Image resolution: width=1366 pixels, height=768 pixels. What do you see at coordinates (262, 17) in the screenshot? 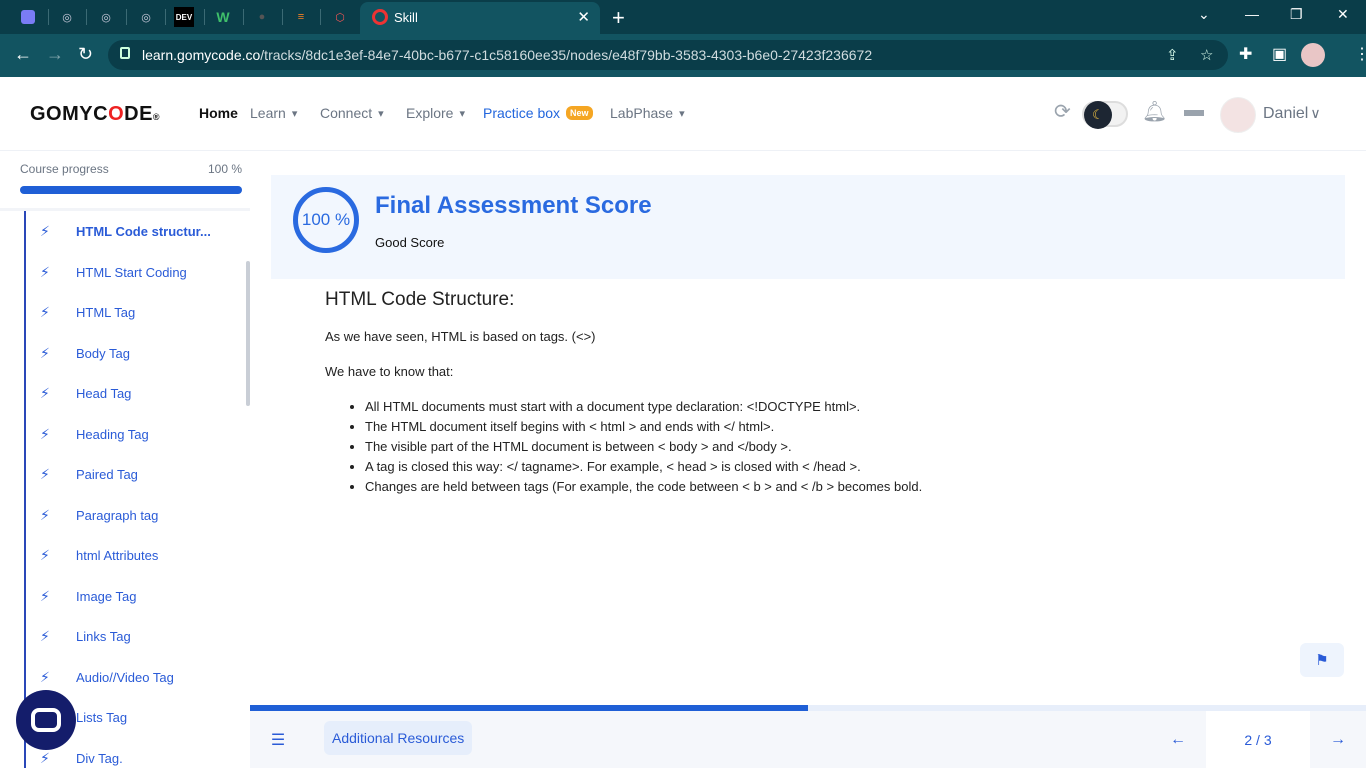
I see `github-tab-icon: ●` at bounding box center [262, 17].